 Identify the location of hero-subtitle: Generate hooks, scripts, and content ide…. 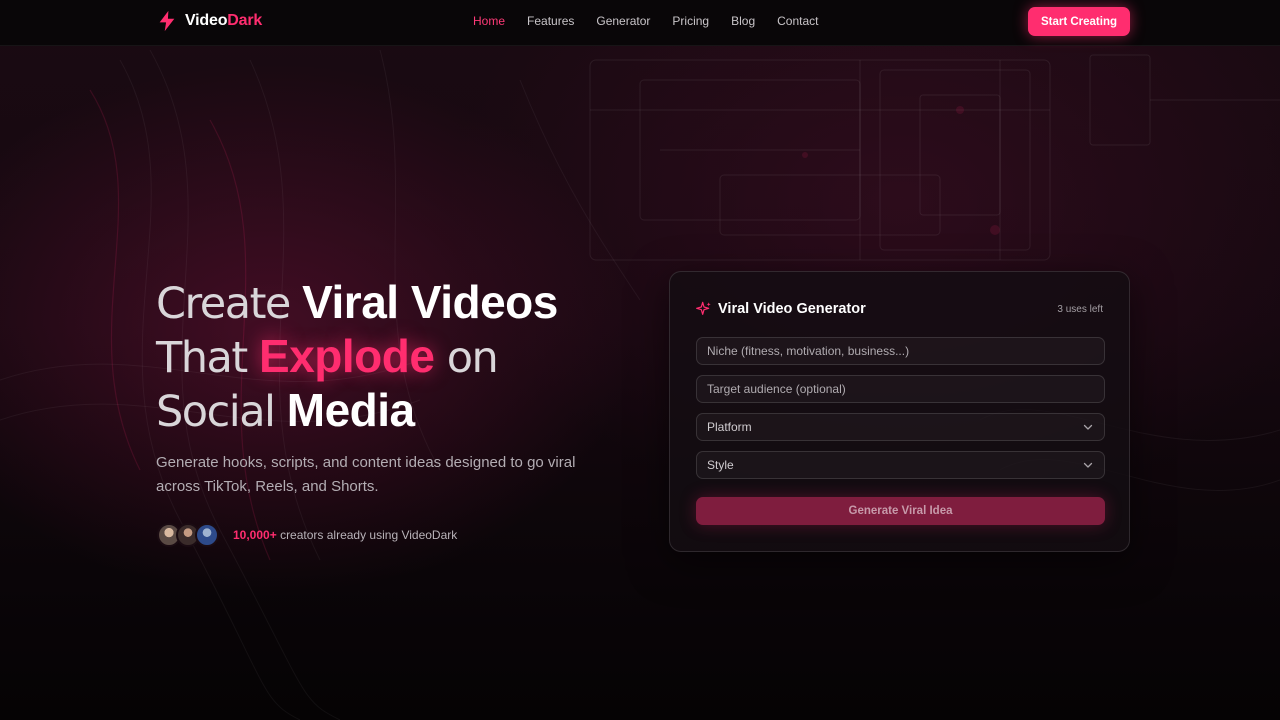
(366, 474).